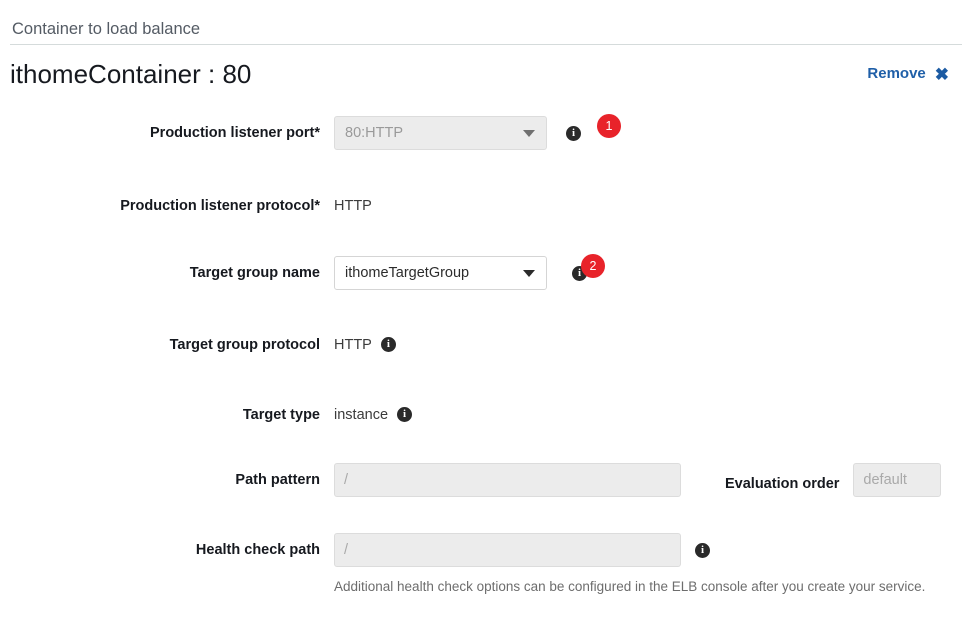 The image size is (971, 632). I want to click on row-health-check-path: Health check path i, so click(485, 550).